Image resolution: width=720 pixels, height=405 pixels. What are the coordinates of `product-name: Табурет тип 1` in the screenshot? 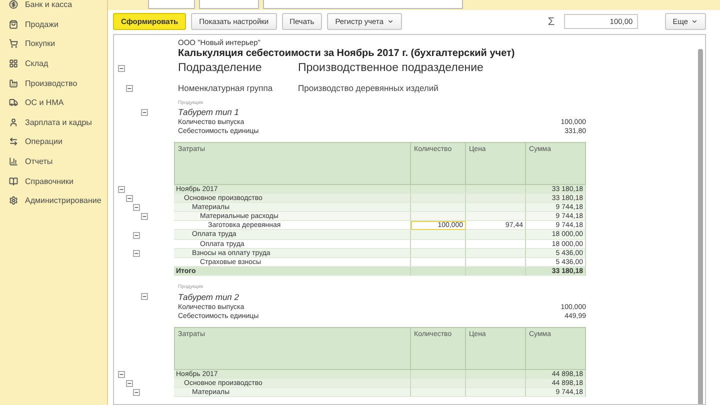 It's located at (208, 112).